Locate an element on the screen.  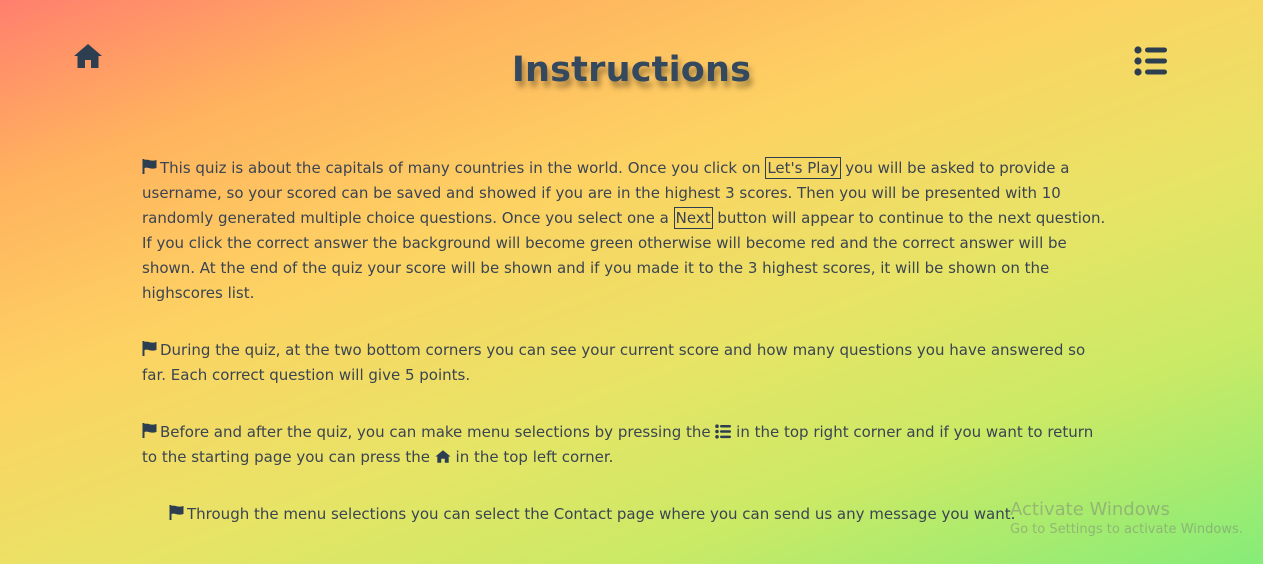
home-icon is located at coordinates (443, 456).